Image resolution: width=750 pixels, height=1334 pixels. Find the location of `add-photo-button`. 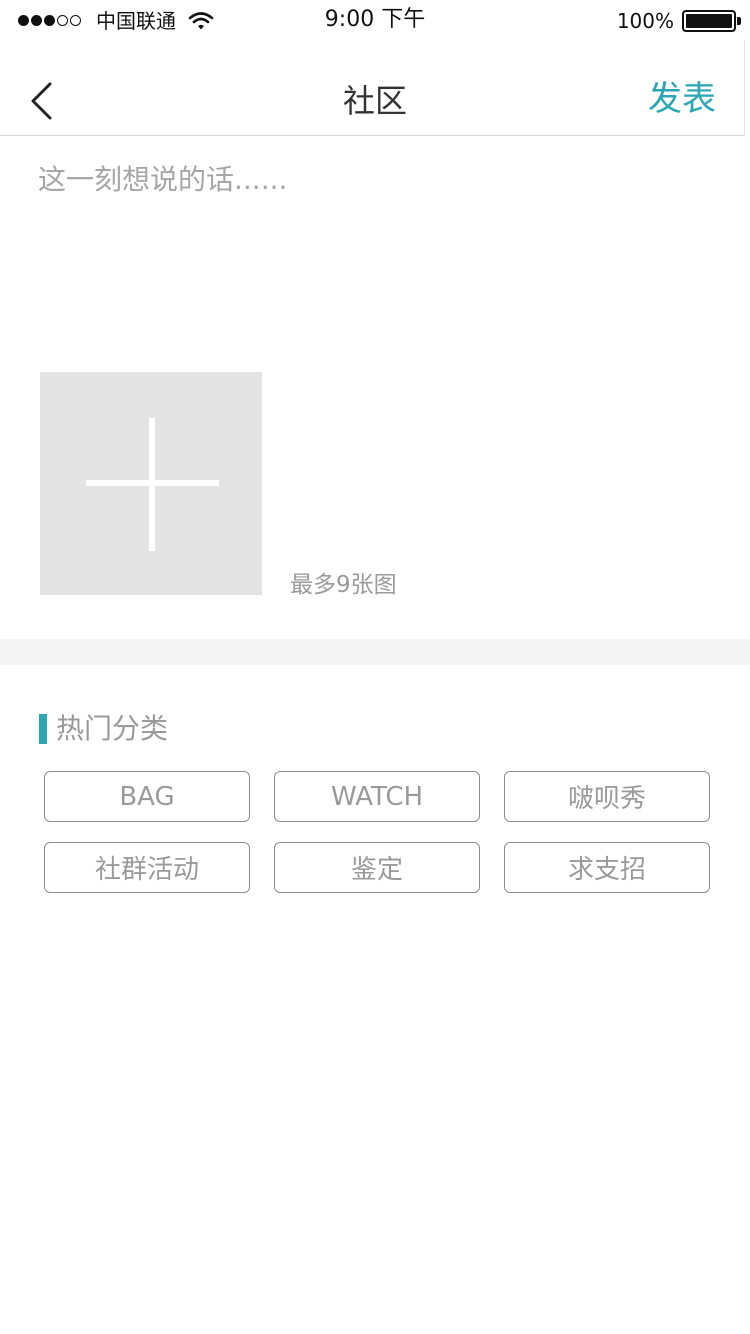

add-photo-button is located at coordinates (151, 483).